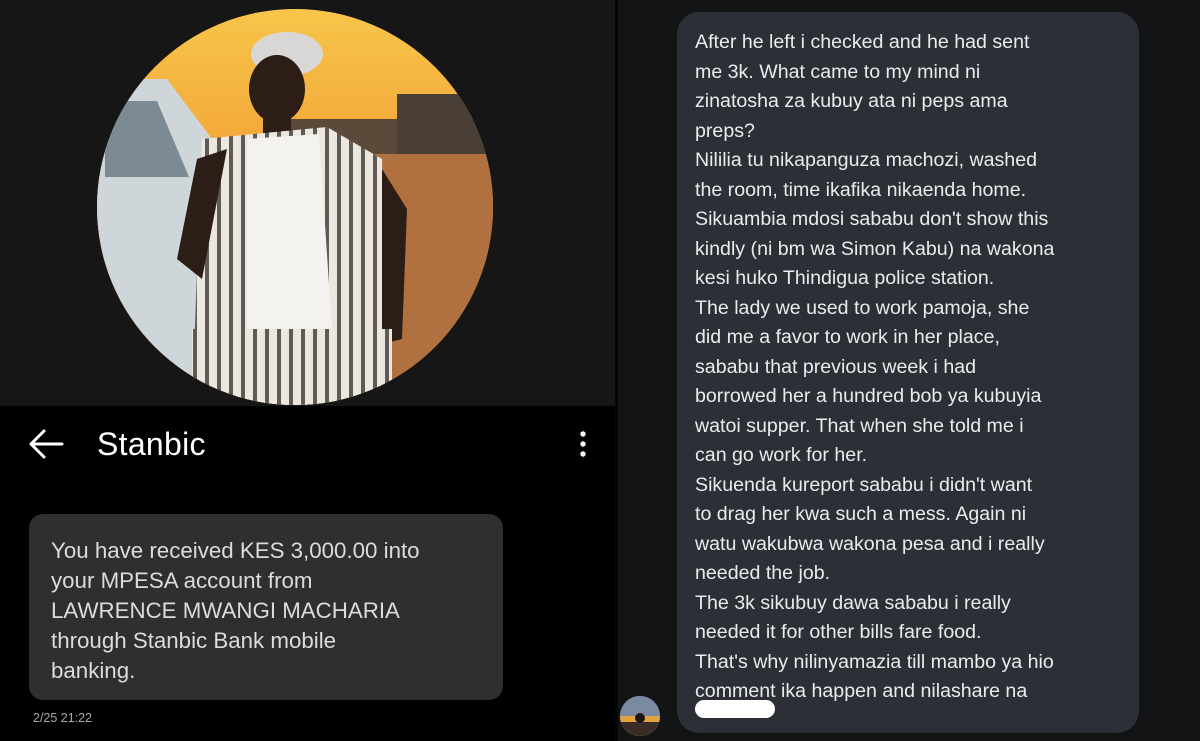 The height and width of the screenshot is (741, 1200). What do you see at coordinates (151, 444) in the screenshot?
I see `conversation-title: Stanbic` at bounding box center [151, 444].